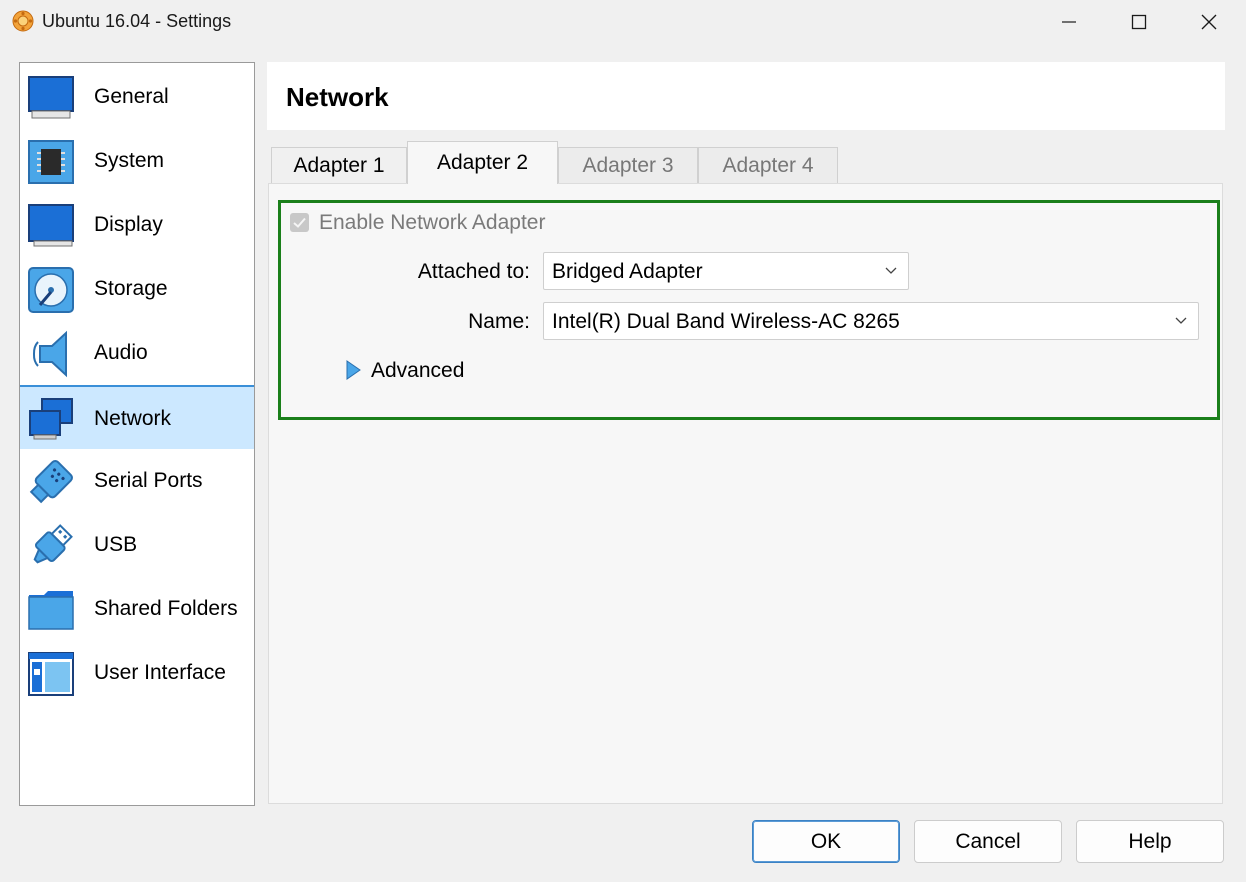 Image resolution: width=1246 pixels, height=882 pixels. Describe the element at coordinates (51, 674) in the screenshot. I see `user-interface-icon` at that location.